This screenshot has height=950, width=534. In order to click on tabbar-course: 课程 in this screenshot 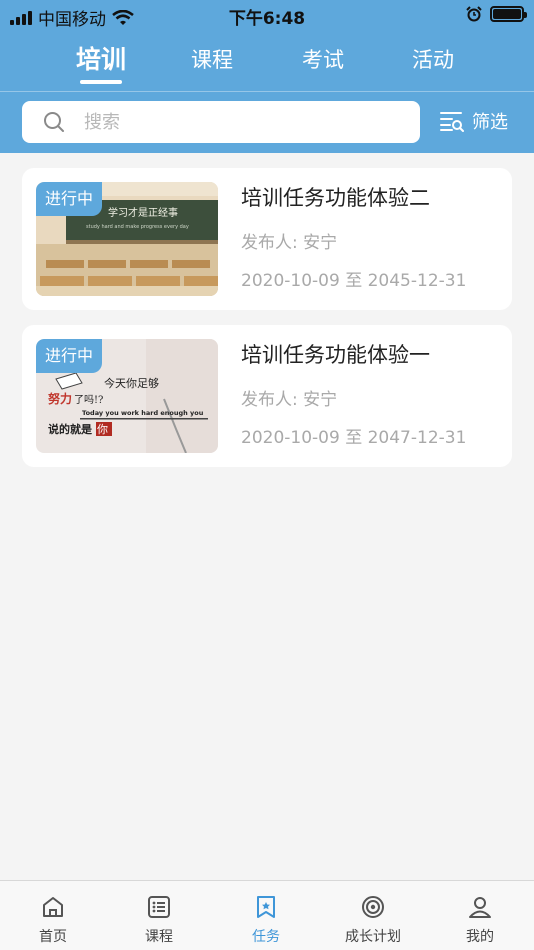, I will do `click(159, 915)`.